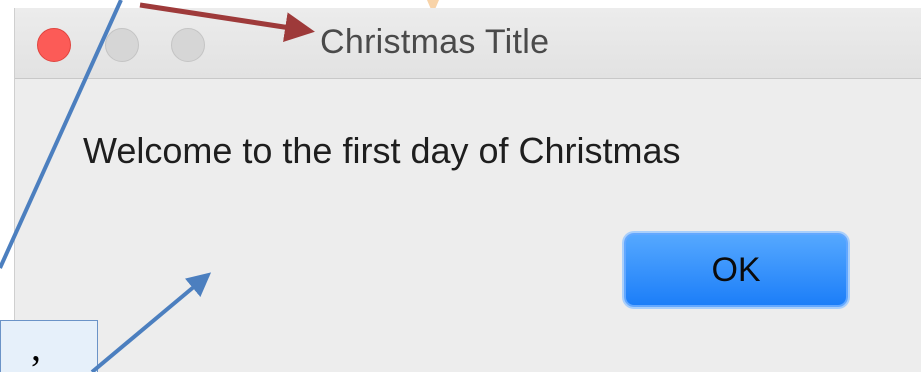  What do you see at coordinates (188, 45) in the screenshot?
I see `zoom-icon` at bounding box center [188, 45].